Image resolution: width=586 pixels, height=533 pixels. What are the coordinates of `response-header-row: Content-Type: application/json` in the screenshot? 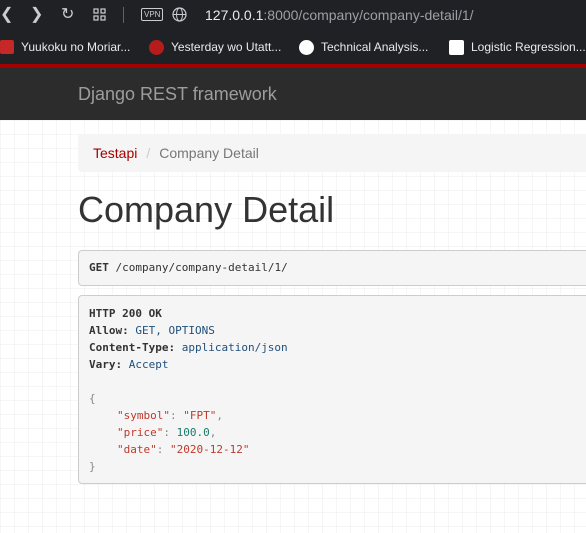 It's located at (188, 347).